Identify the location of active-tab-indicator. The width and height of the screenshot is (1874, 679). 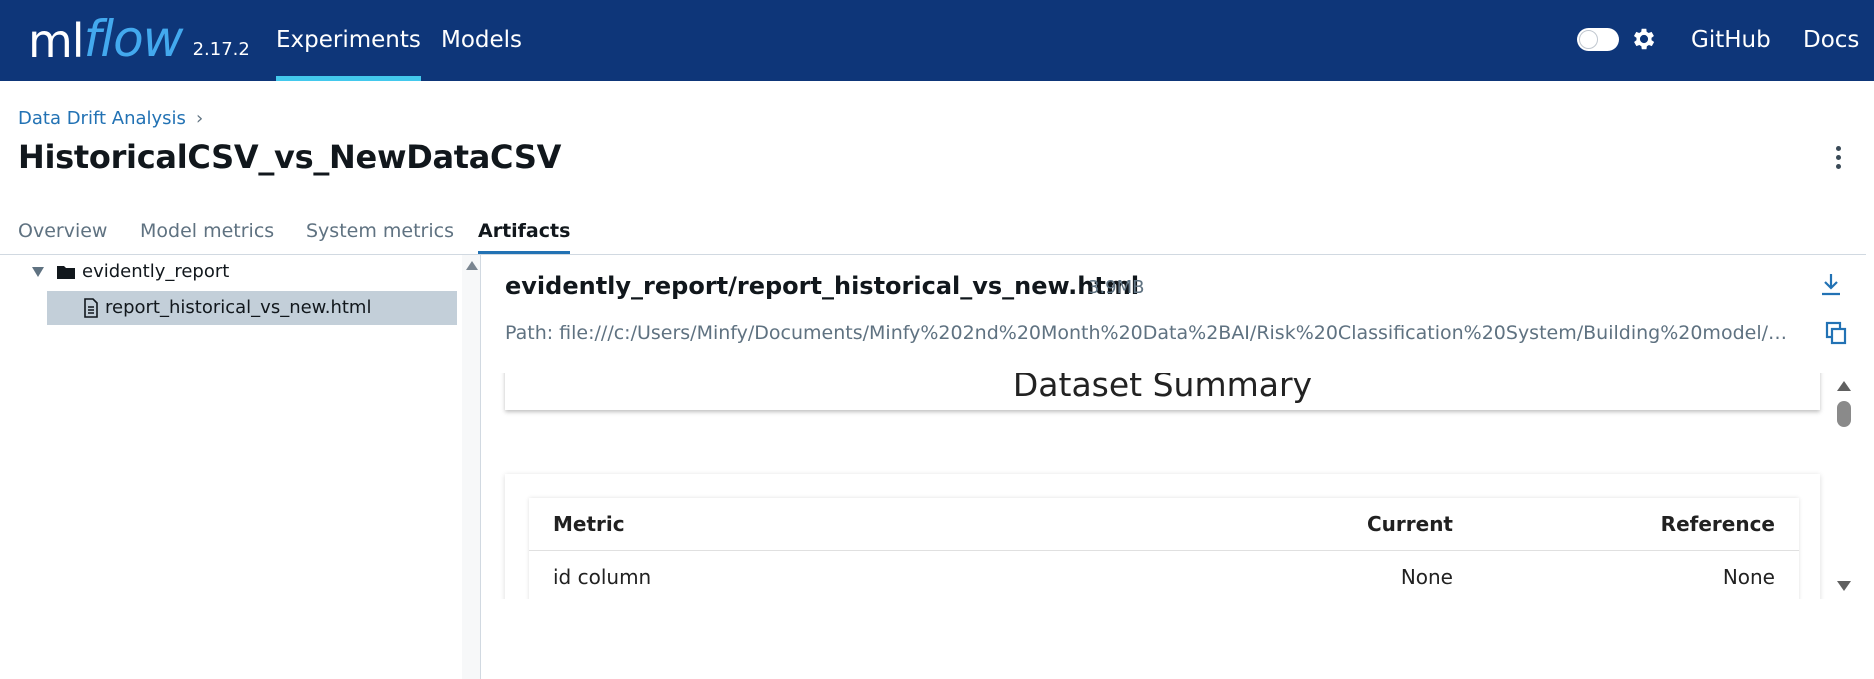
(524, 252).